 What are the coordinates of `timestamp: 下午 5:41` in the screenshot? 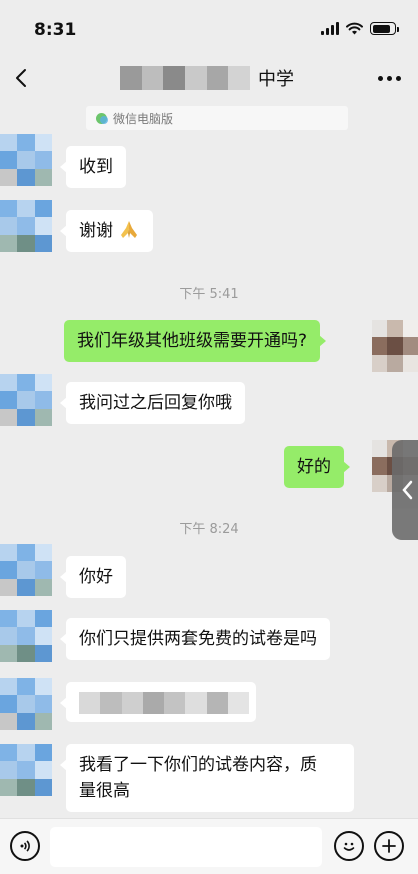 It's located at (209, 294).